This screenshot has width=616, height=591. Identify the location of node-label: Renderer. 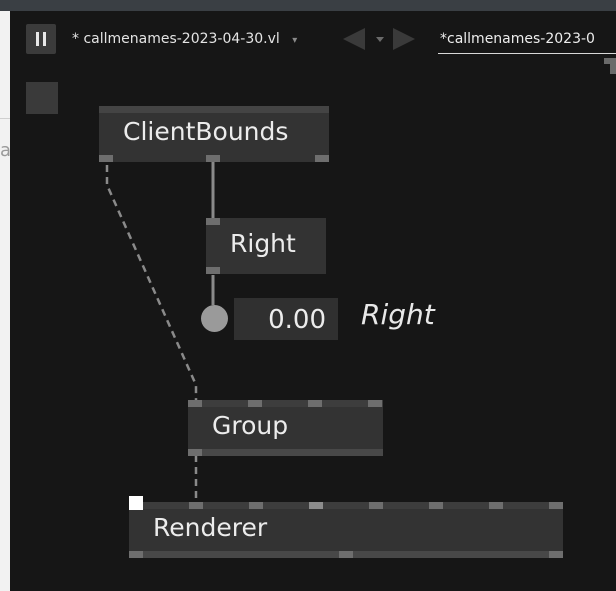
(210, 527).